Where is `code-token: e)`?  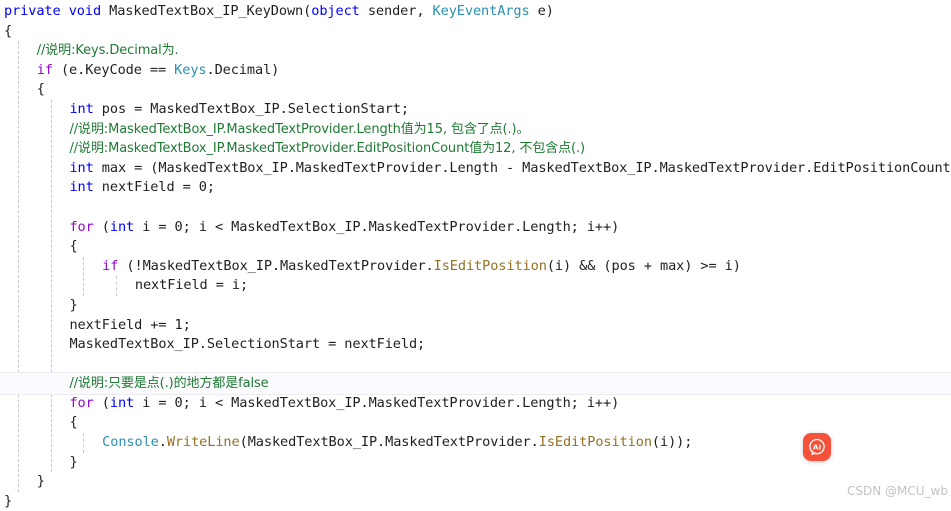 code-token: e) is located at coordinates (541, 11).